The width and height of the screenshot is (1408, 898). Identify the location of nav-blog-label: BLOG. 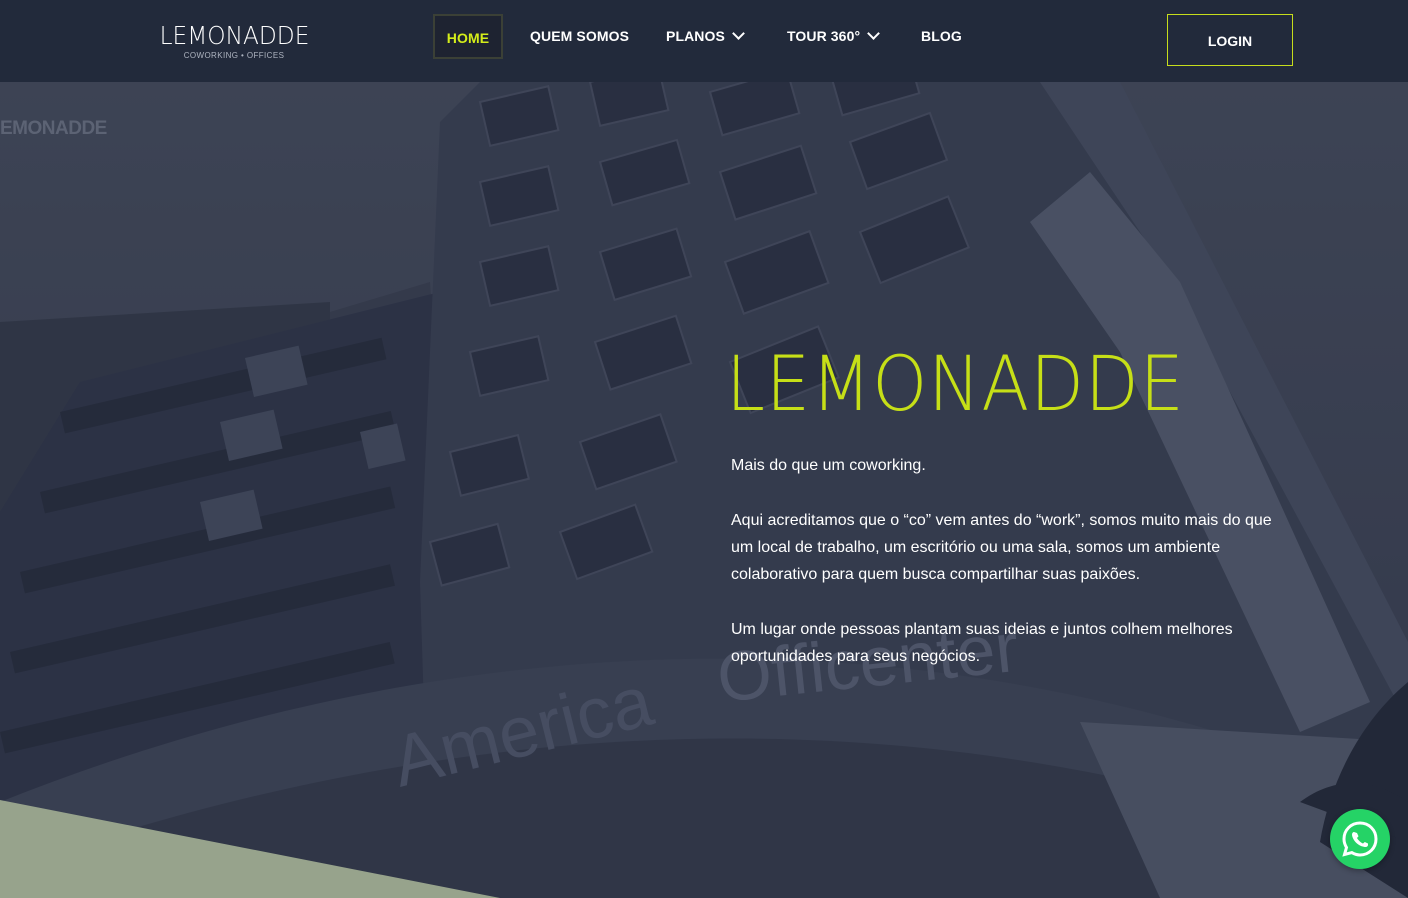
(941, 36).